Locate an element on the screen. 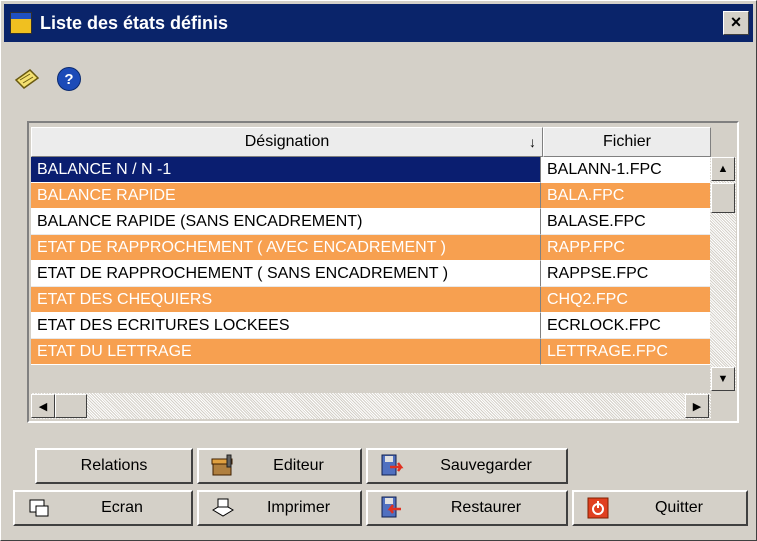 The width and height of the screenshot is (757, 541). column-header-label: Fichier is located at coordinates (626, 141).